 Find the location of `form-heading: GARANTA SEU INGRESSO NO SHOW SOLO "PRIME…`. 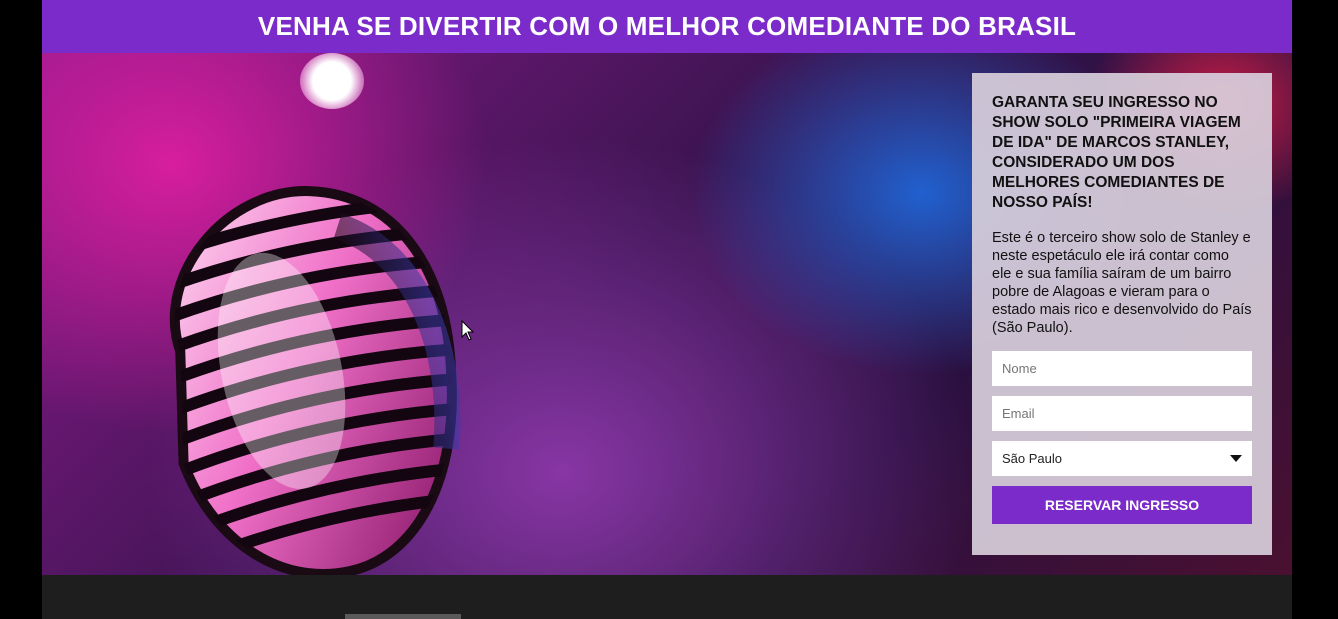

form-heading: GARANTA SEU INGRESSO NO SHOW SOLO "PRIME… is located at coordinates (1116, 152).